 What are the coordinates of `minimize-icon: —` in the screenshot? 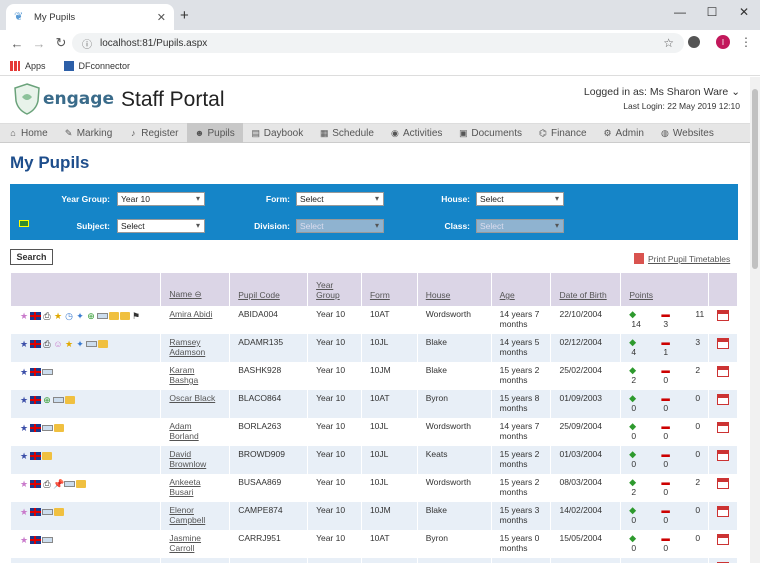 It's located at (680, 12).